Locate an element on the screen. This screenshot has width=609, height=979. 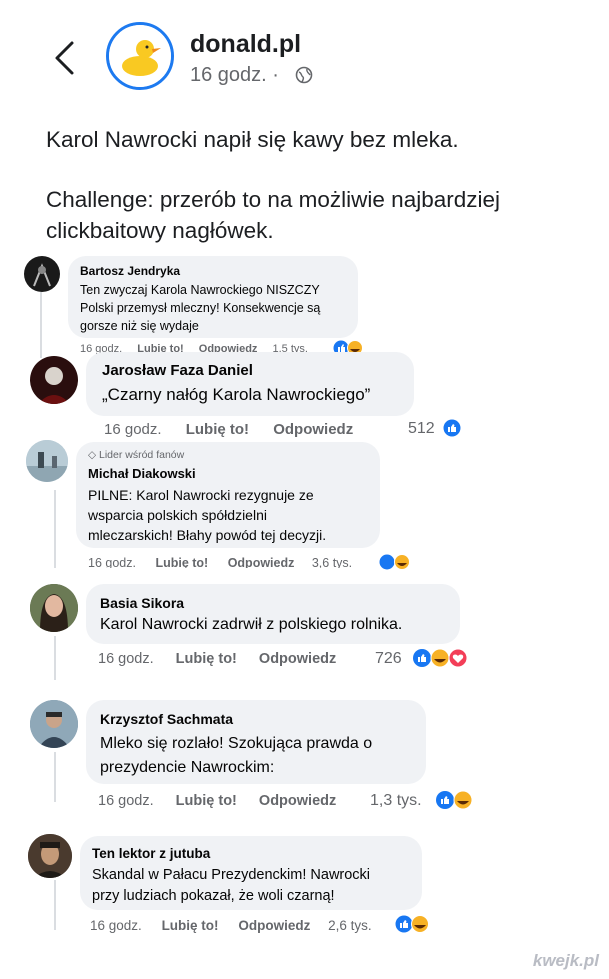
reaction-count: 2,6 tys. is located at coordinates (350, 925).